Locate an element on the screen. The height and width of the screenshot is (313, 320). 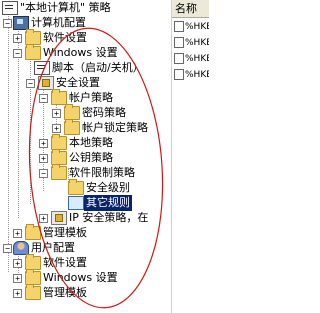
tree-label: IP 安全策略，在 is located at coordinates (109, 217).